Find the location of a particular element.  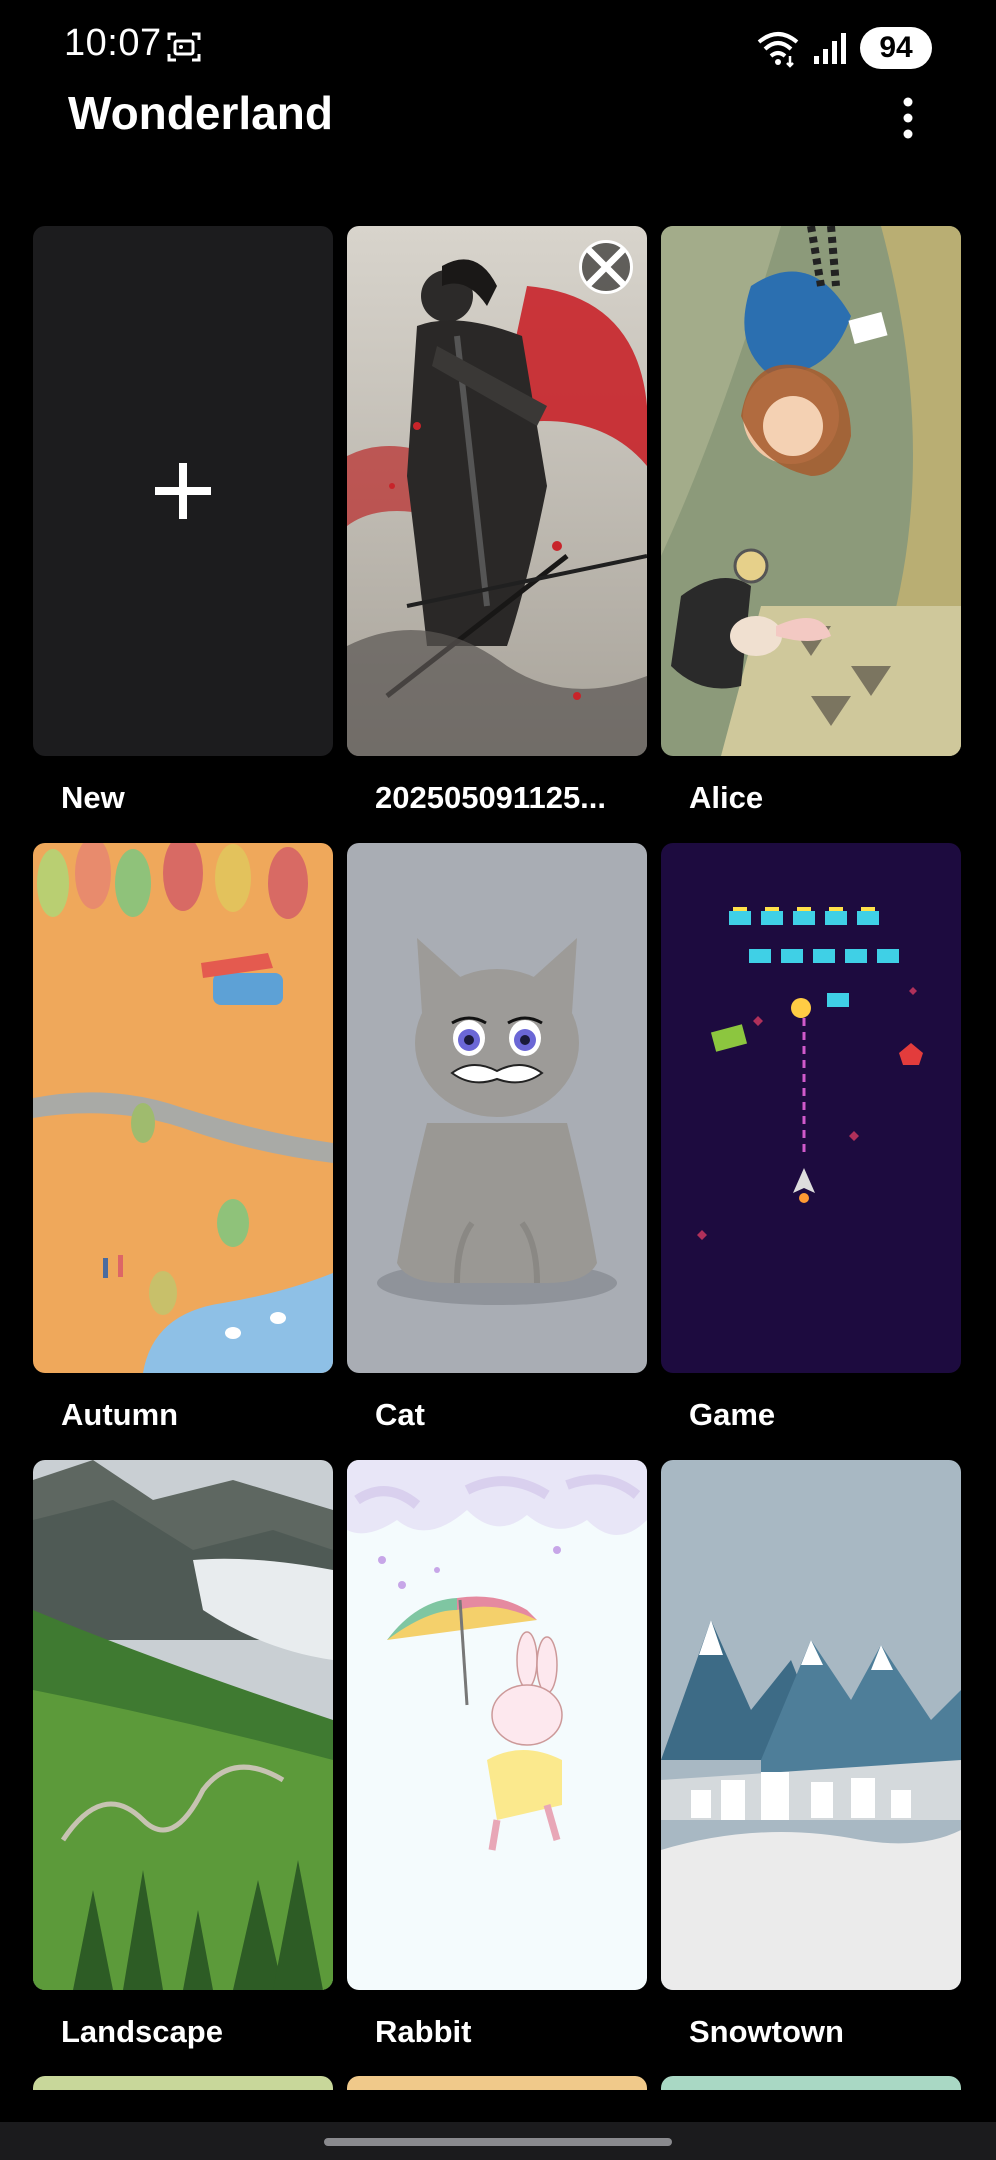

alice-image is located at coordinates (811, 491).